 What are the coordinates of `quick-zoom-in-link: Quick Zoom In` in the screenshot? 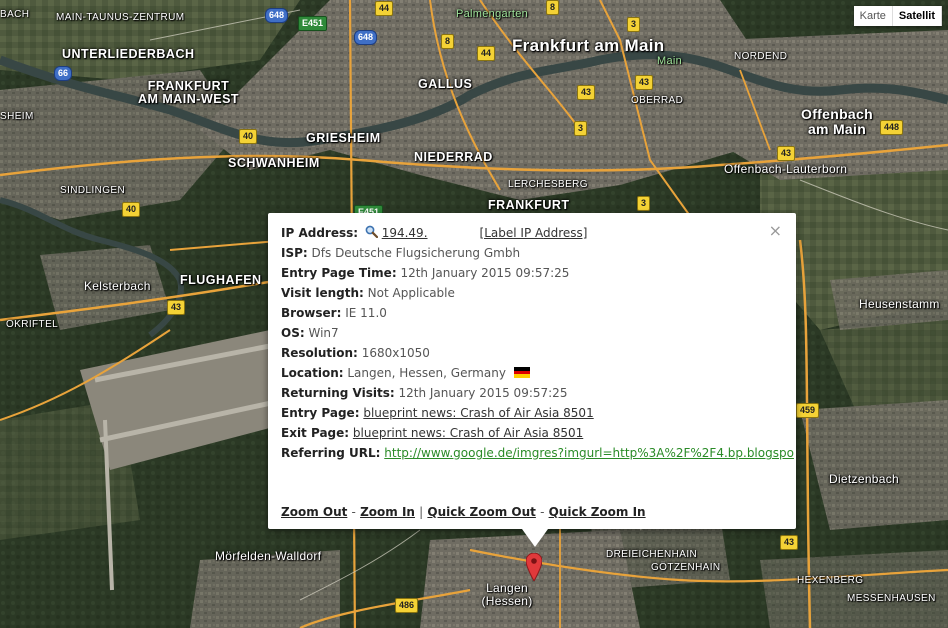 It's located at (597, 512).